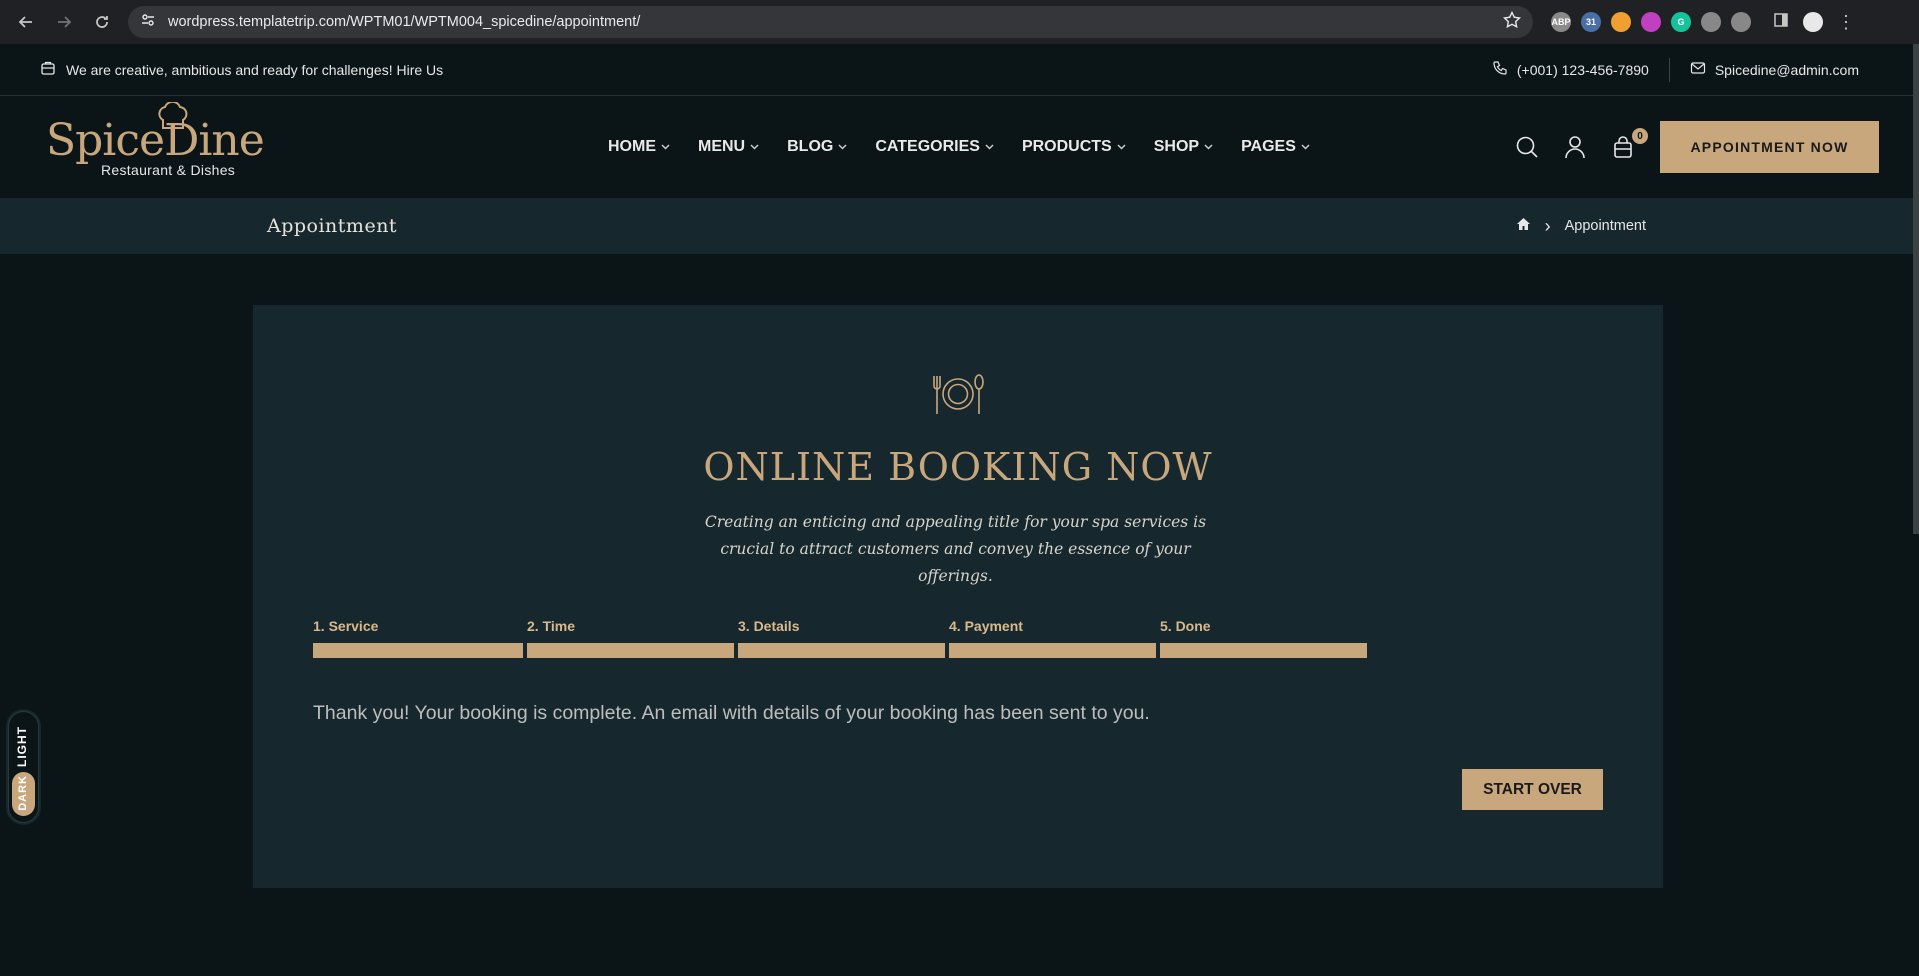 The height and width of the screenshot is (976, 1919). Describe the element at coordinates (1575, 147) in the screenshot. I see `user-icon` at that location.